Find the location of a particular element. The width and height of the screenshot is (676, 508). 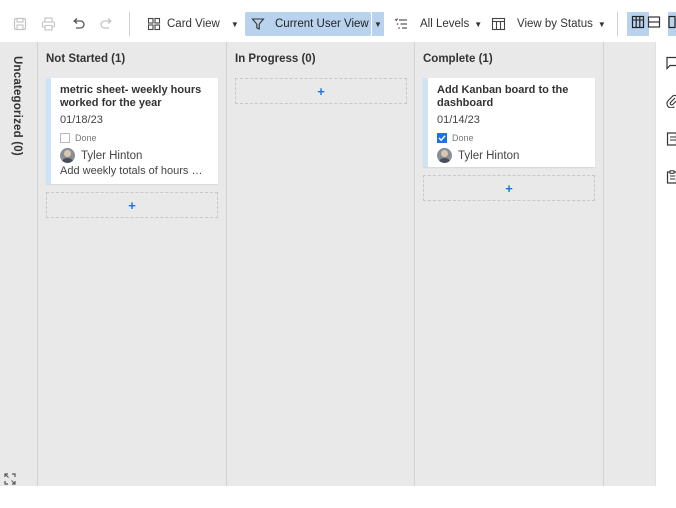

panel-icon is located at coordinates (672, 24).